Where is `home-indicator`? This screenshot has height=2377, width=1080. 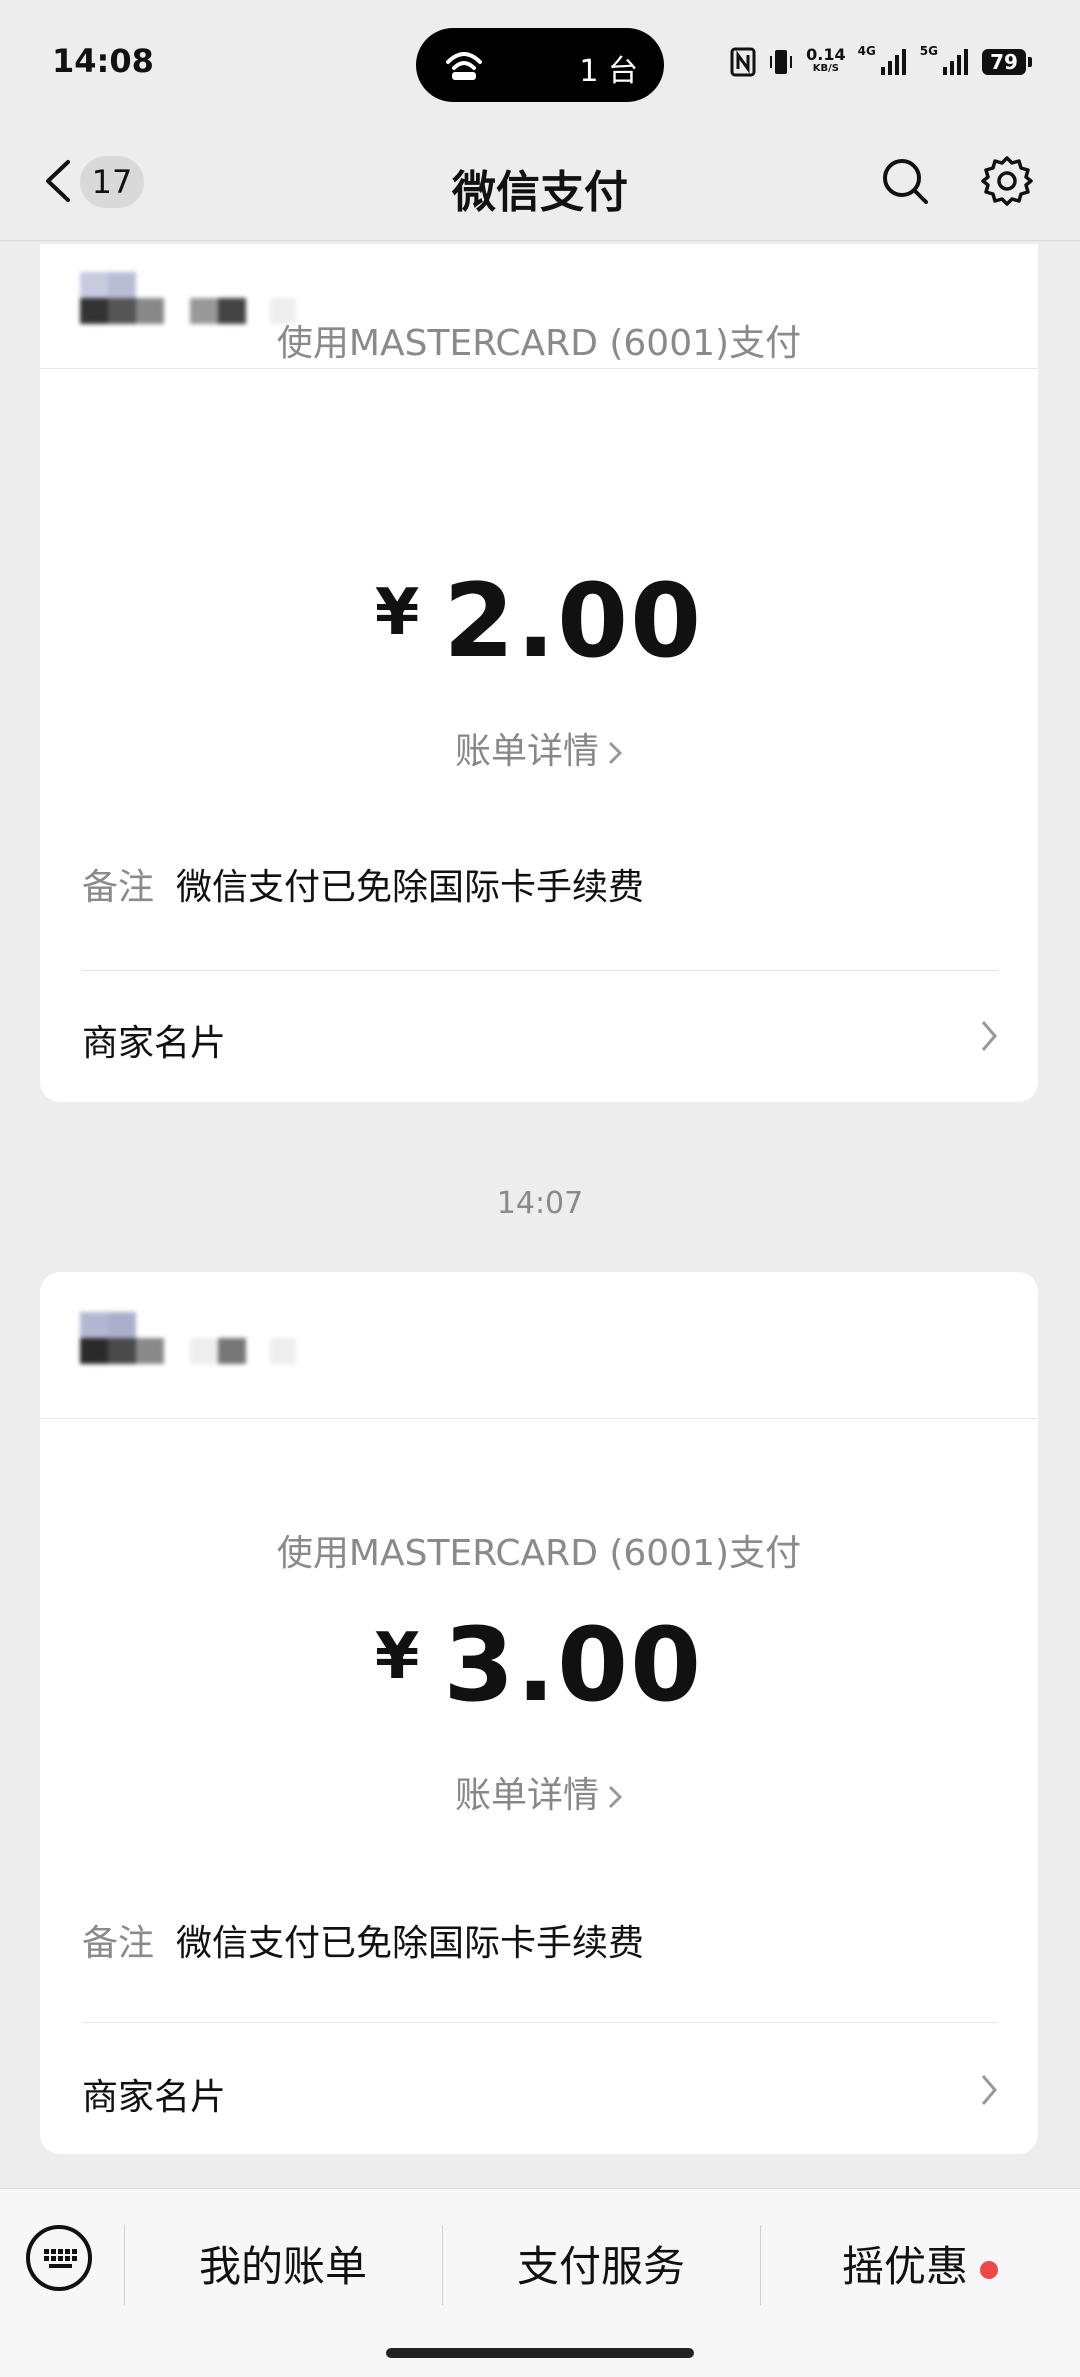 home-indicator is located at coordinates (540, 2353).